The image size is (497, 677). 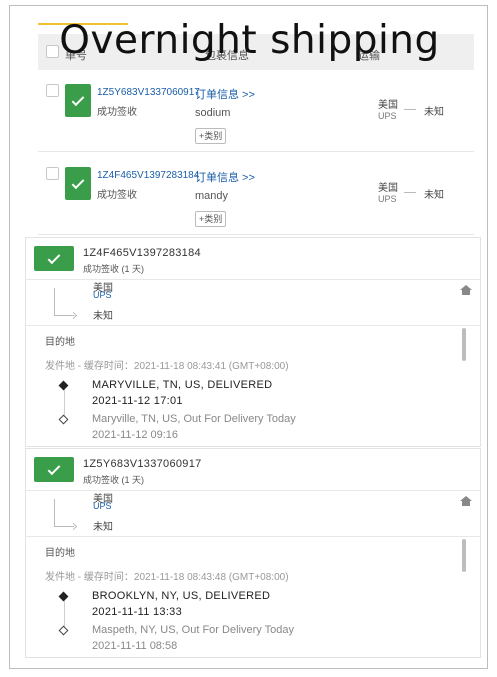 What do you see at coordinates (249, 40) in the screenshot?
I see `title-overlay: Overnight shipping` at bounding box center [249, 40].